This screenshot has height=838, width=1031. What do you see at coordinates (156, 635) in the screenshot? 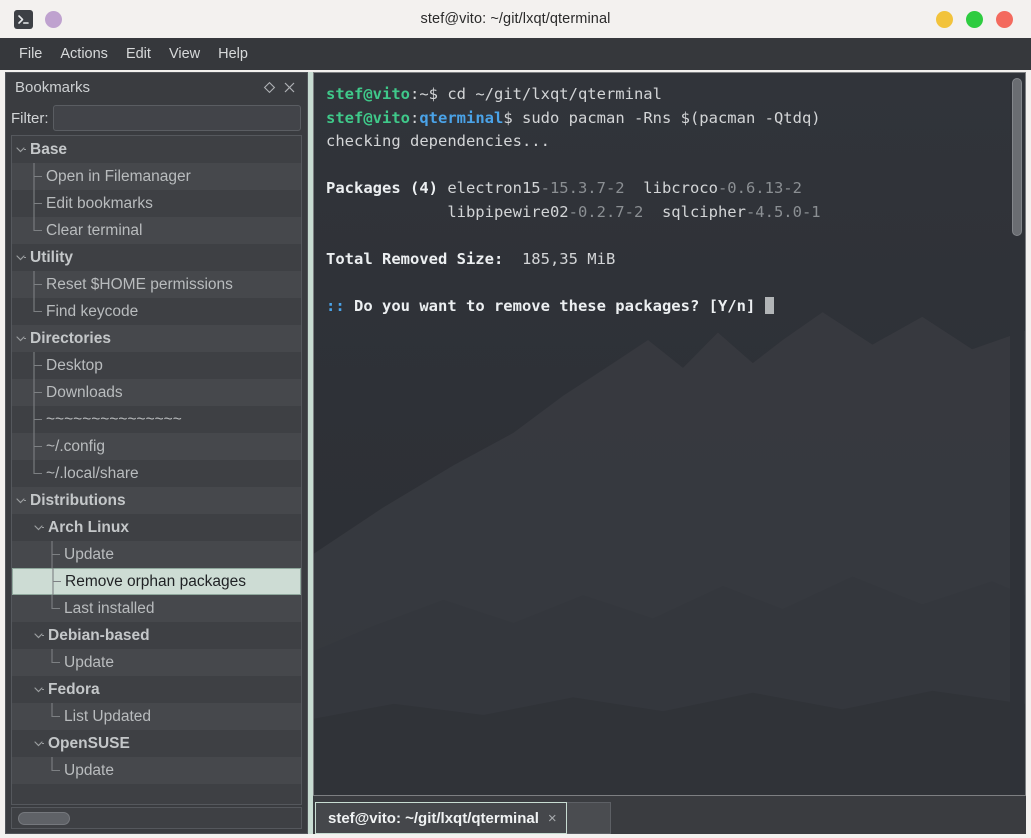
I see `tree-group-row: Debian-based` at bounding box center [156, 635].